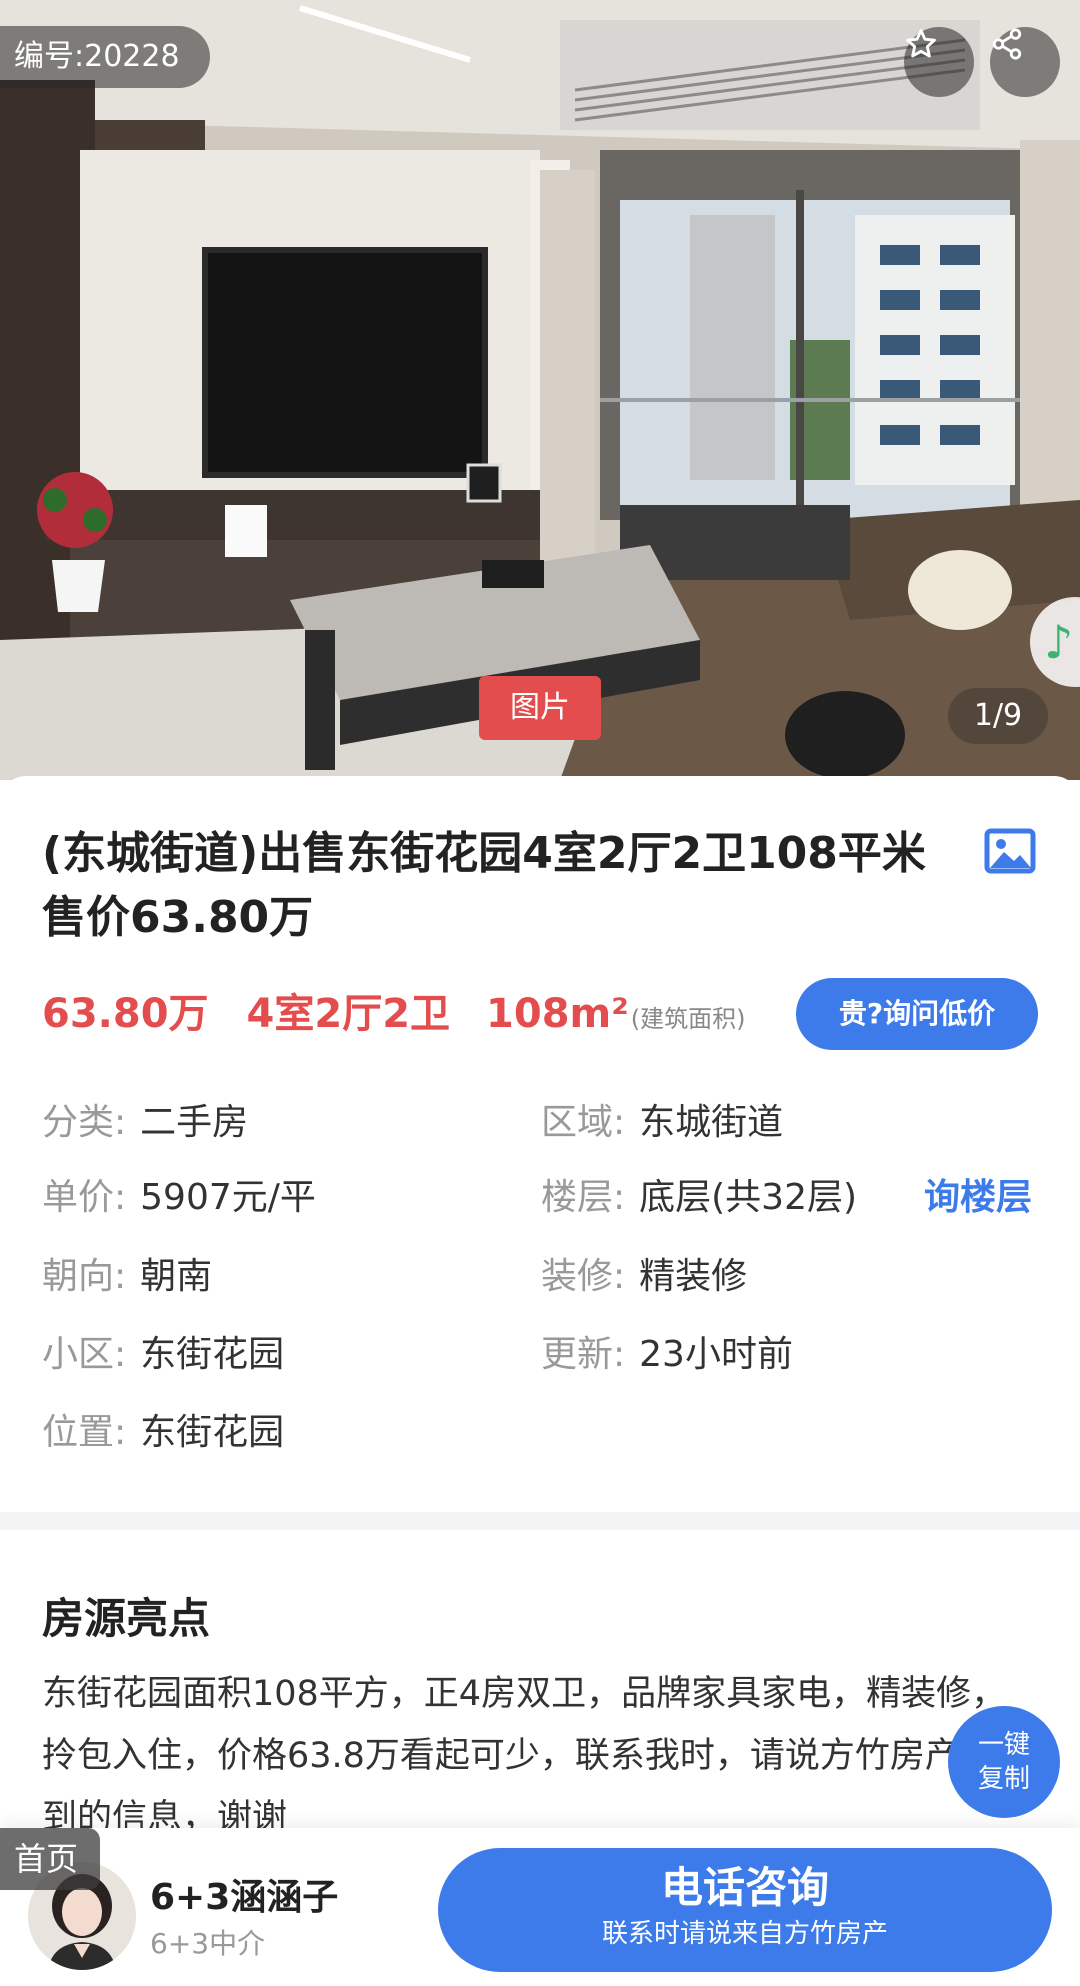 This screenshot has height=1986, width=1080. What do you see at coordinates (978, 1198) in the screenshot?
I see `ask-floor-link: 询楼层` at bounding box center [978, 1198].